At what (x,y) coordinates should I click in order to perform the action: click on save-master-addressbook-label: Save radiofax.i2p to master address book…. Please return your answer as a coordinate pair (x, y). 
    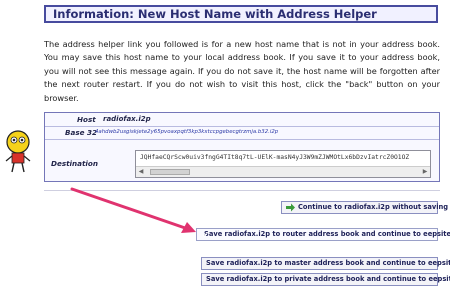
    Looking at the image, I should click on (328, 263).